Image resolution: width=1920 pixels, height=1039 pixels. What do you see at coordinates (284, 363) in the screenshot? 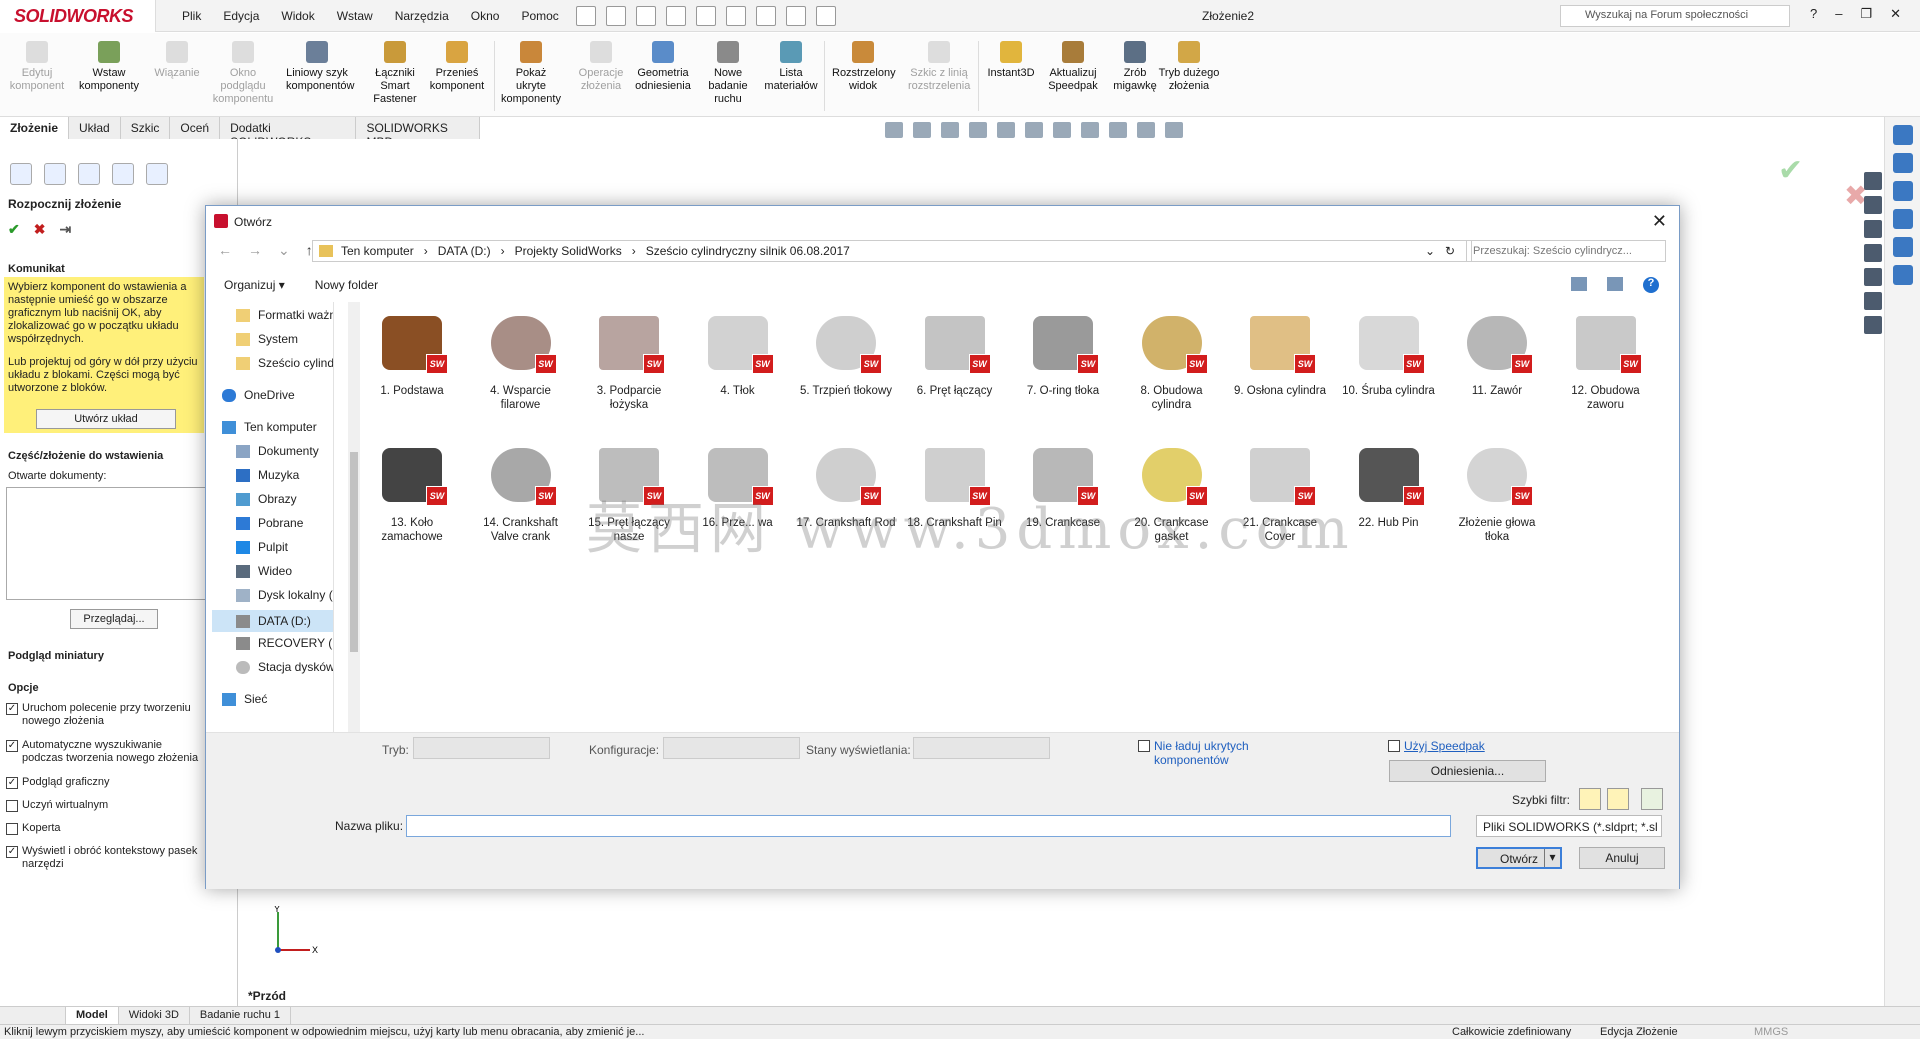
I see `nav-item: Sześcio cylindryc` at bounding box center [284, 363].